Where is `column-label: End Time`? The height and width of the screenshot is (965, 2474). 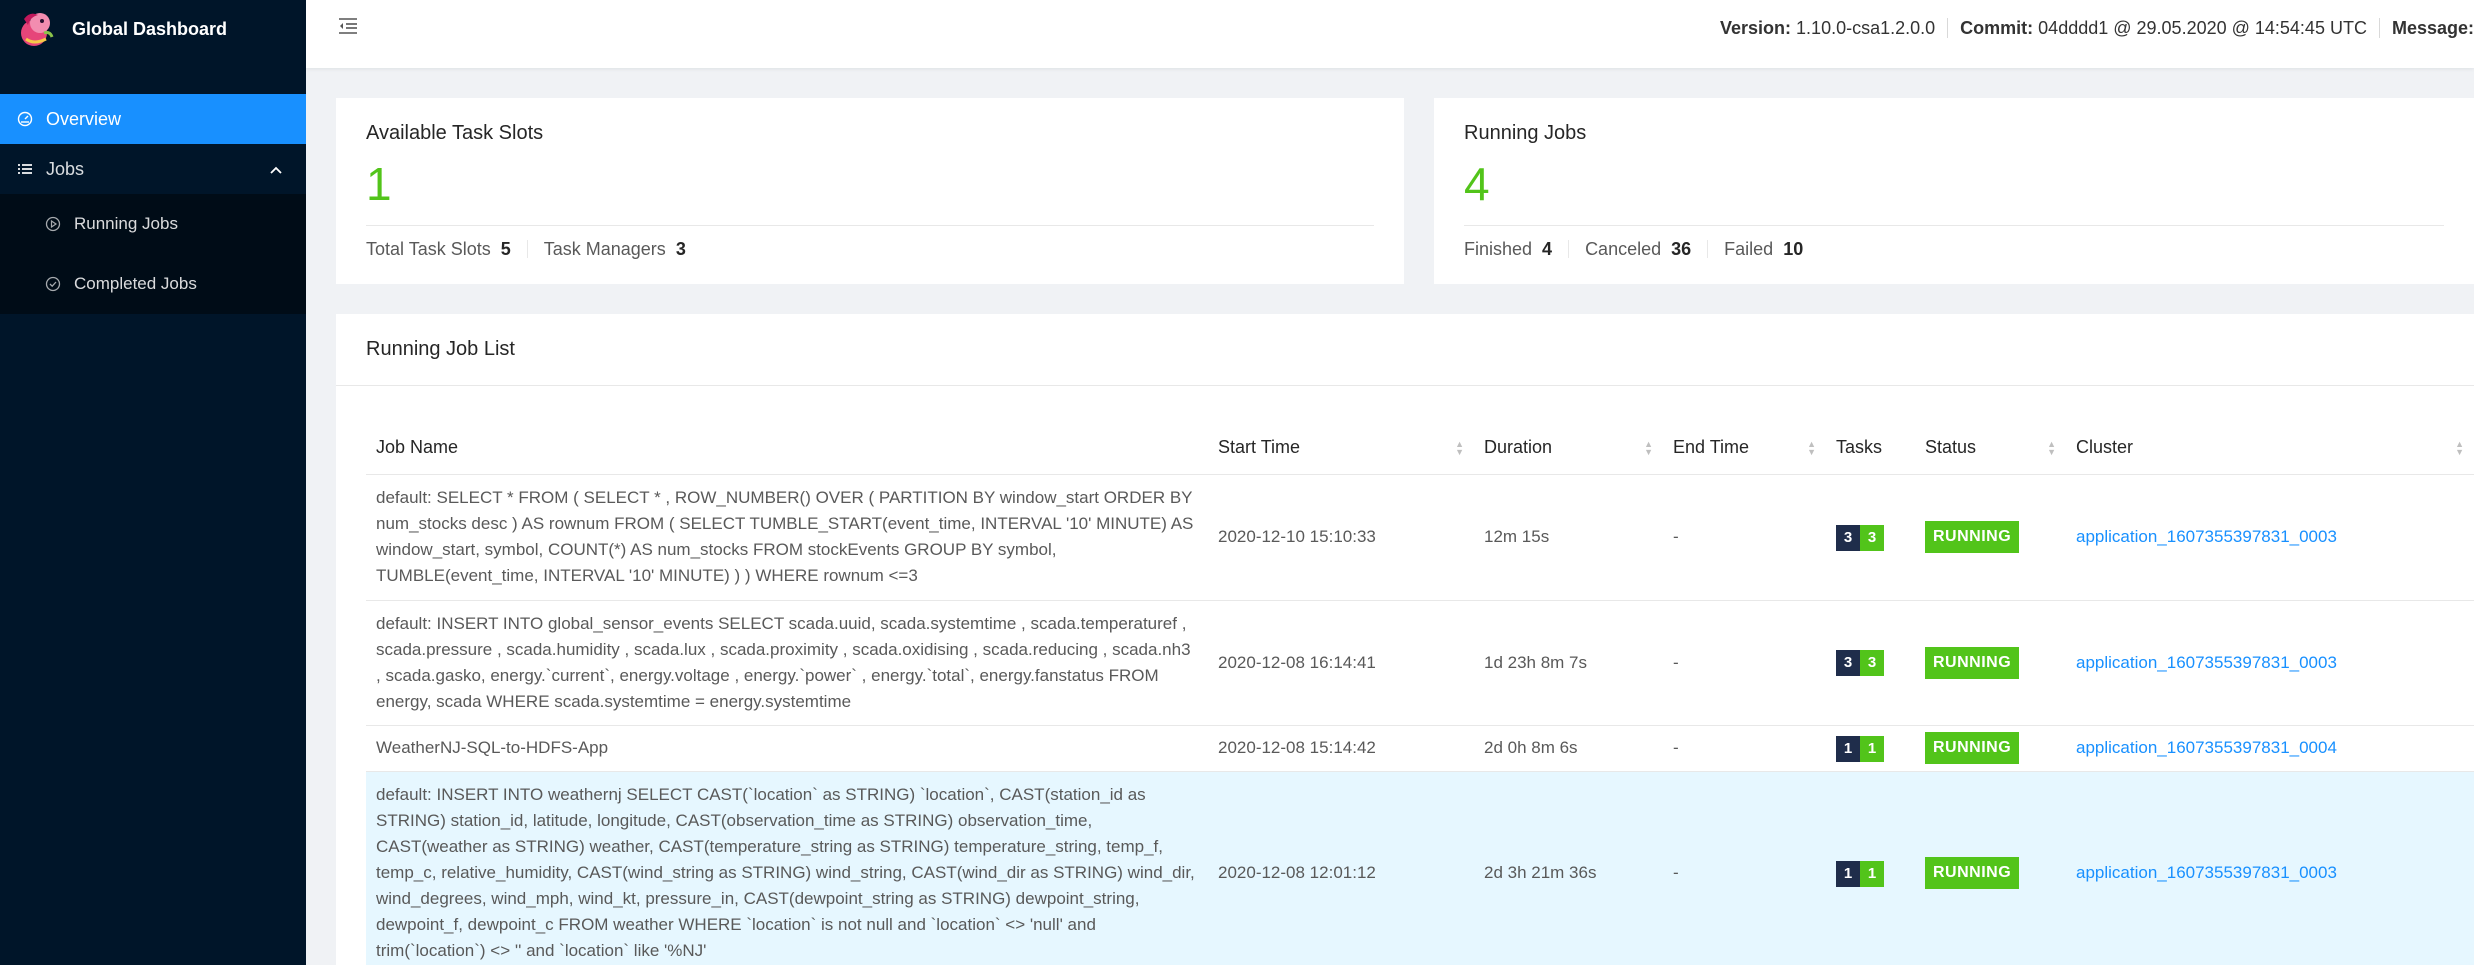
column-label: End Time is located at coordinates (1711, 447).